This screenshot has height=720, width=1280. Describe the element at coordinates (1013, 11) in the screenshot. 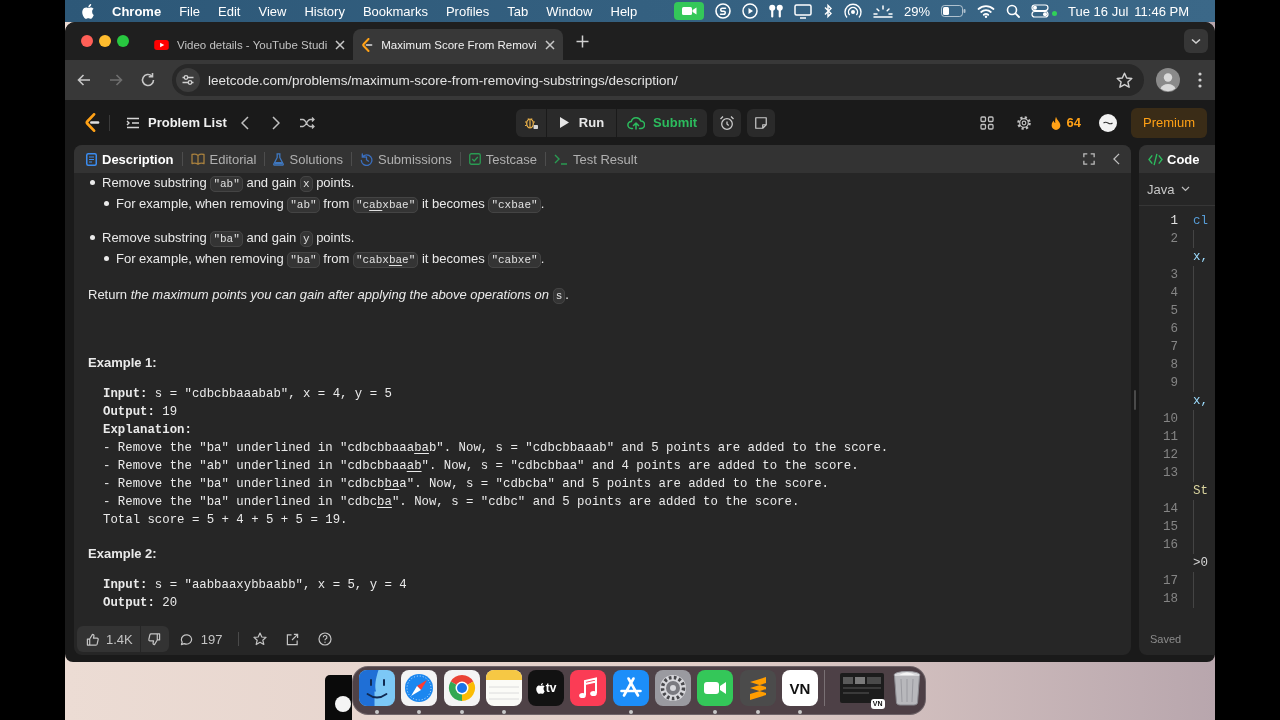

I see `search-icon` at that location.